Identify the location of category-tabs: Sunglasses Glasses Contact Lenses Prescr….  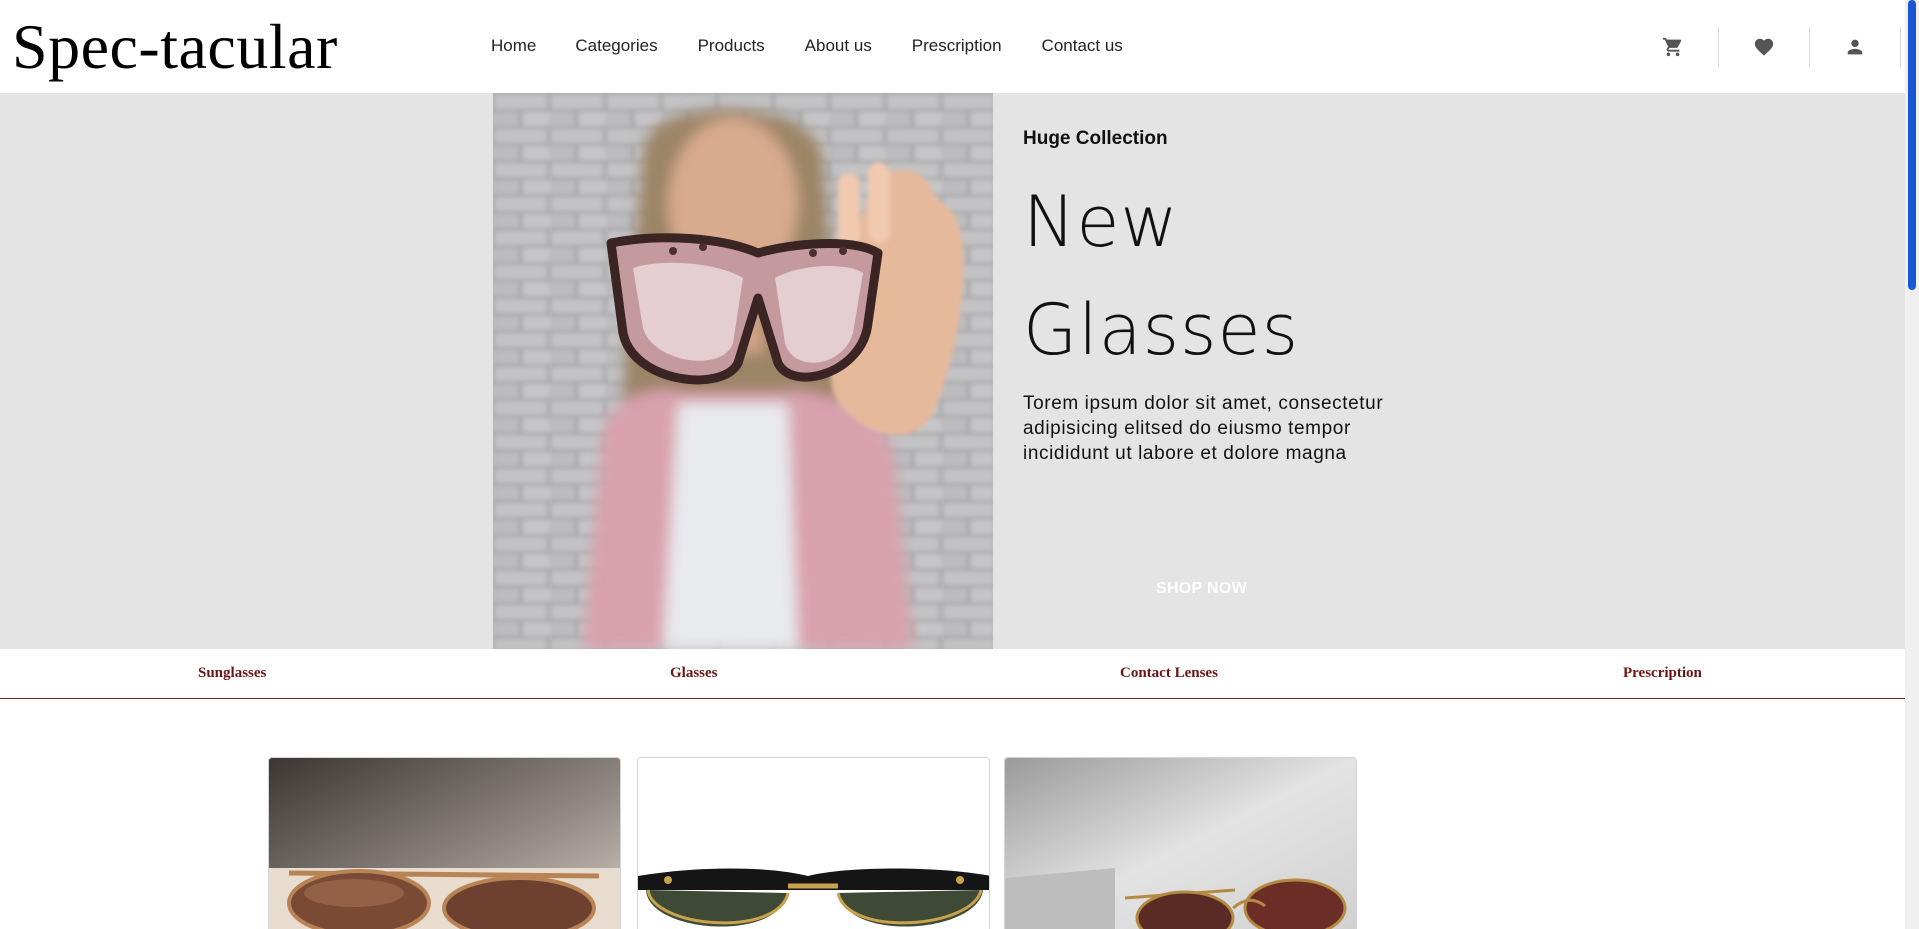
(952, 674).